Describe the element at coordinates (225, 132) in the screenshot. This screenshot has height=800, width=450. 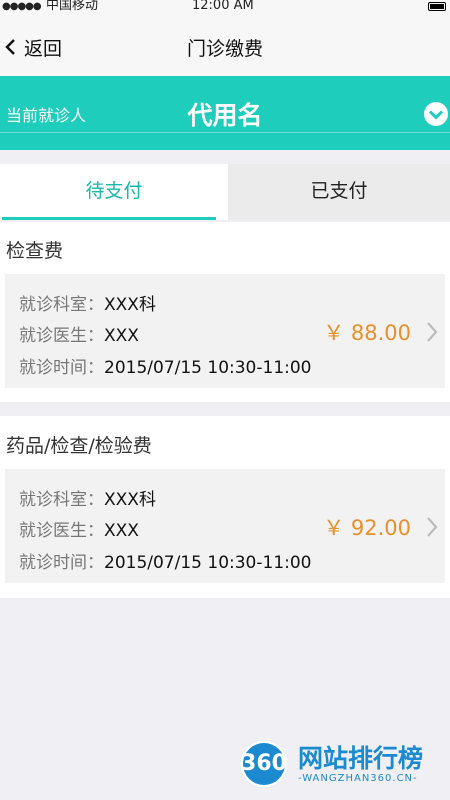
I see `divider` at that location.